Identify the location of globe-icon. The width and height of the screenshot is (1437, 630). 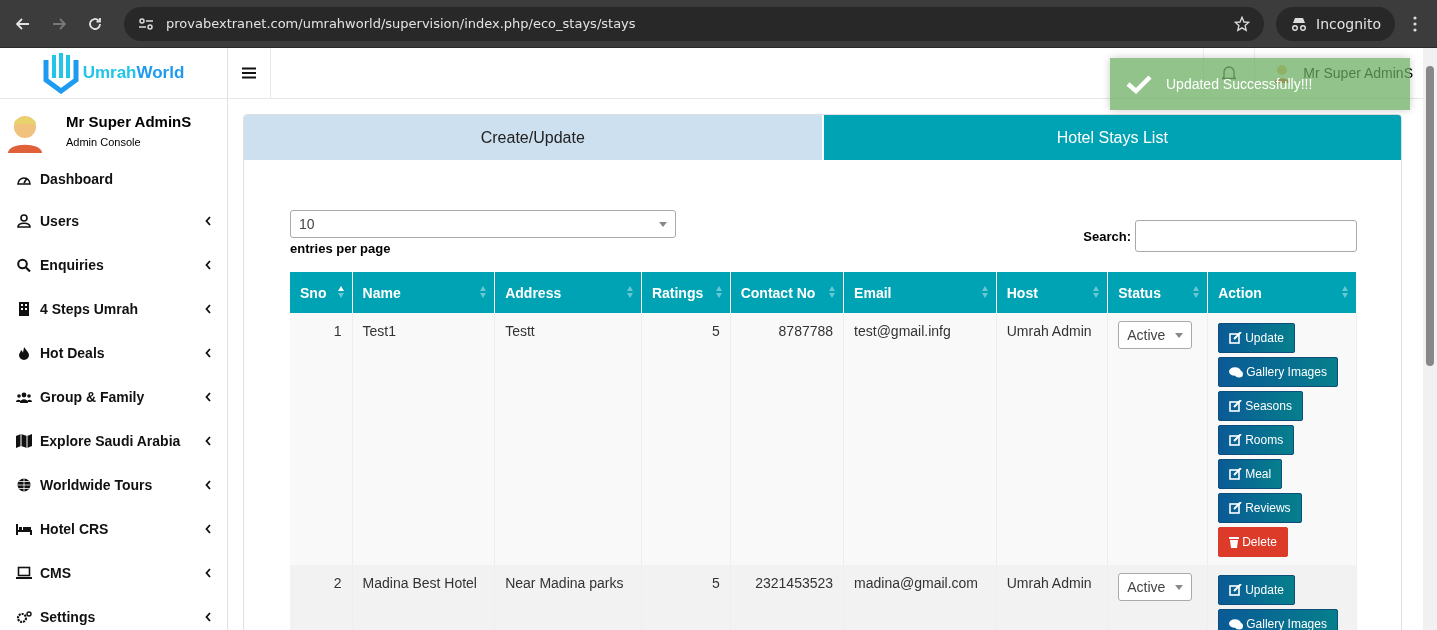
(24, 485).